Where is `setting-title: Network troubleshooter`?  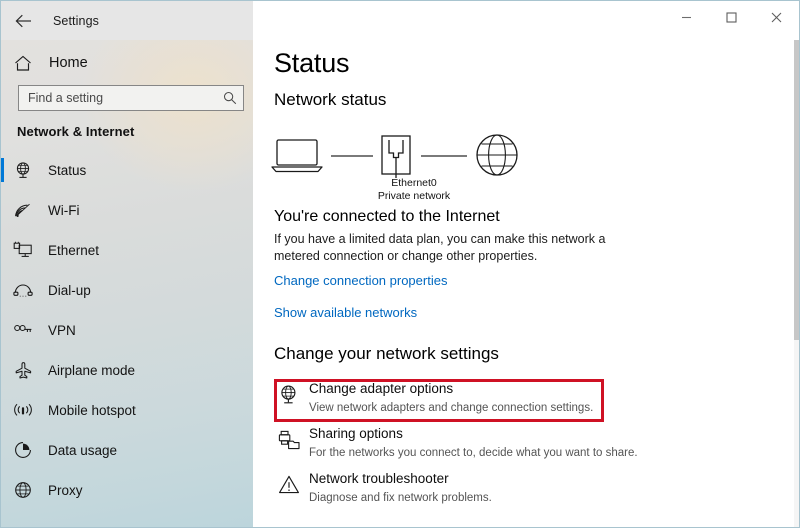 setting-title: Network troubleshooter is located at coordinates (379, 478).